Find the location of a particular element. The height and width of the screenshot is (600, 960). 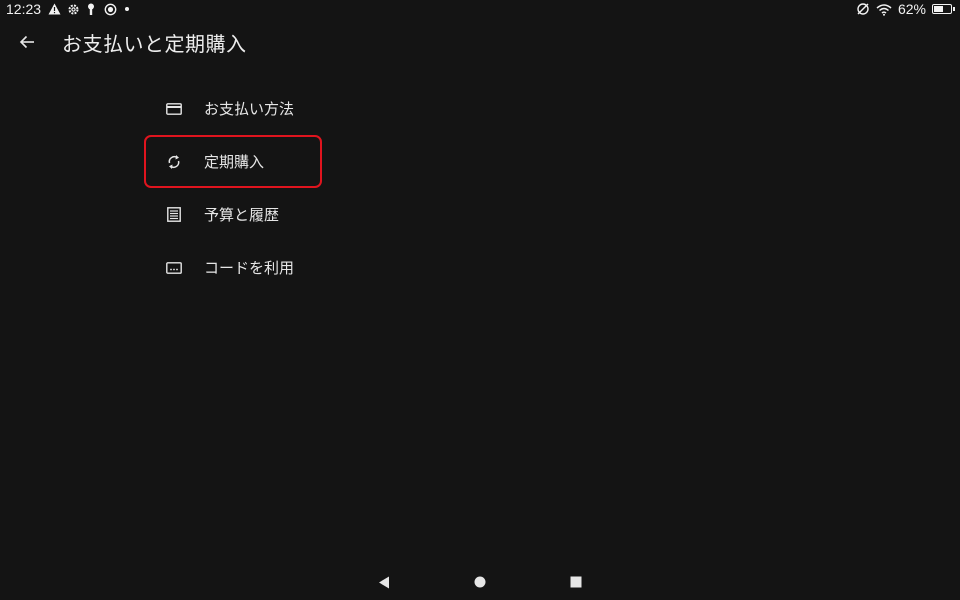

payment-menu: お支払い方法 定期購入 予算と履歴 コードを利用 is located at coordinates (235, 188).